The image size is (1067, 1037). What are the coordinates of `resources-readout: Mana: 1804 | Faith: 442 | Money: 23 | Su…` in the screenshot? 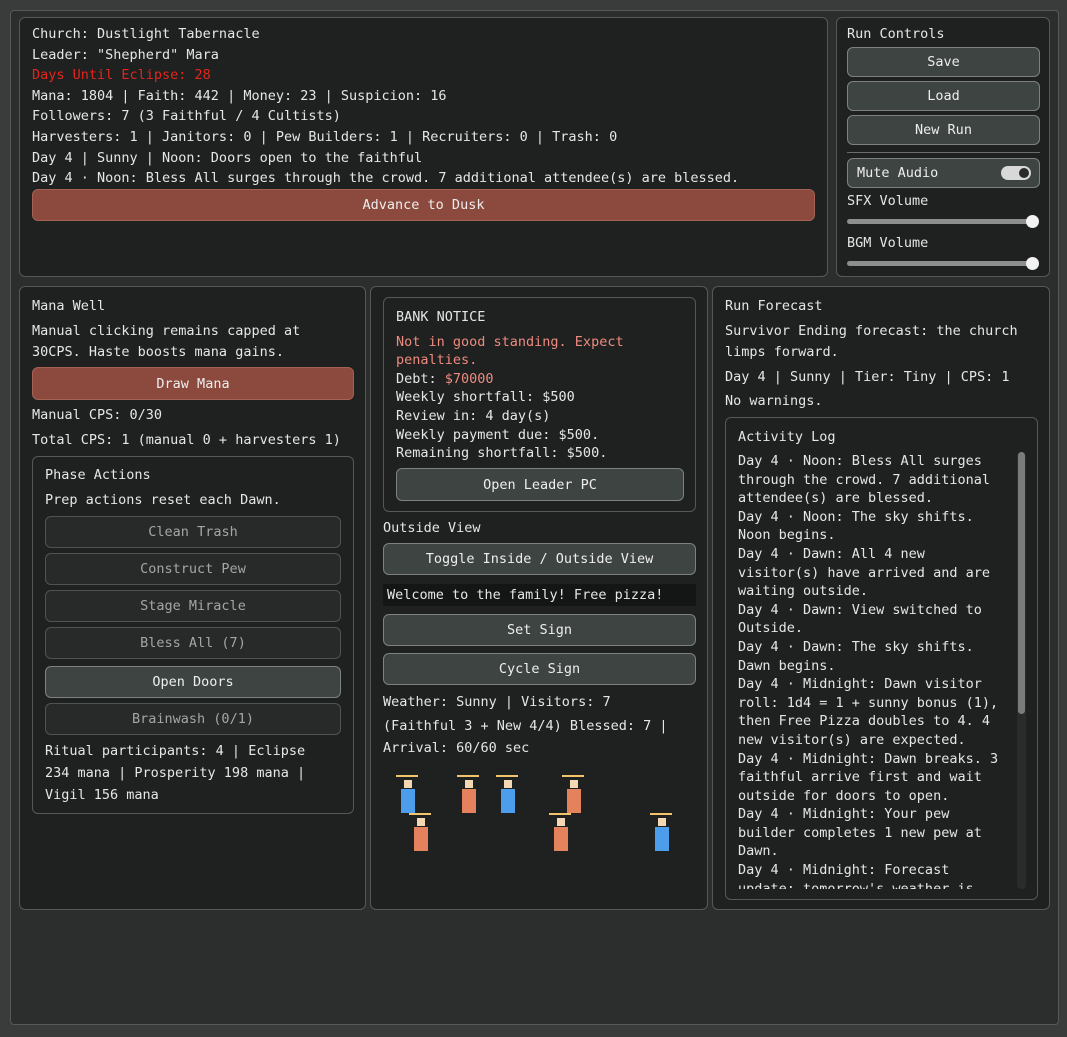 It's located at (239, 96).